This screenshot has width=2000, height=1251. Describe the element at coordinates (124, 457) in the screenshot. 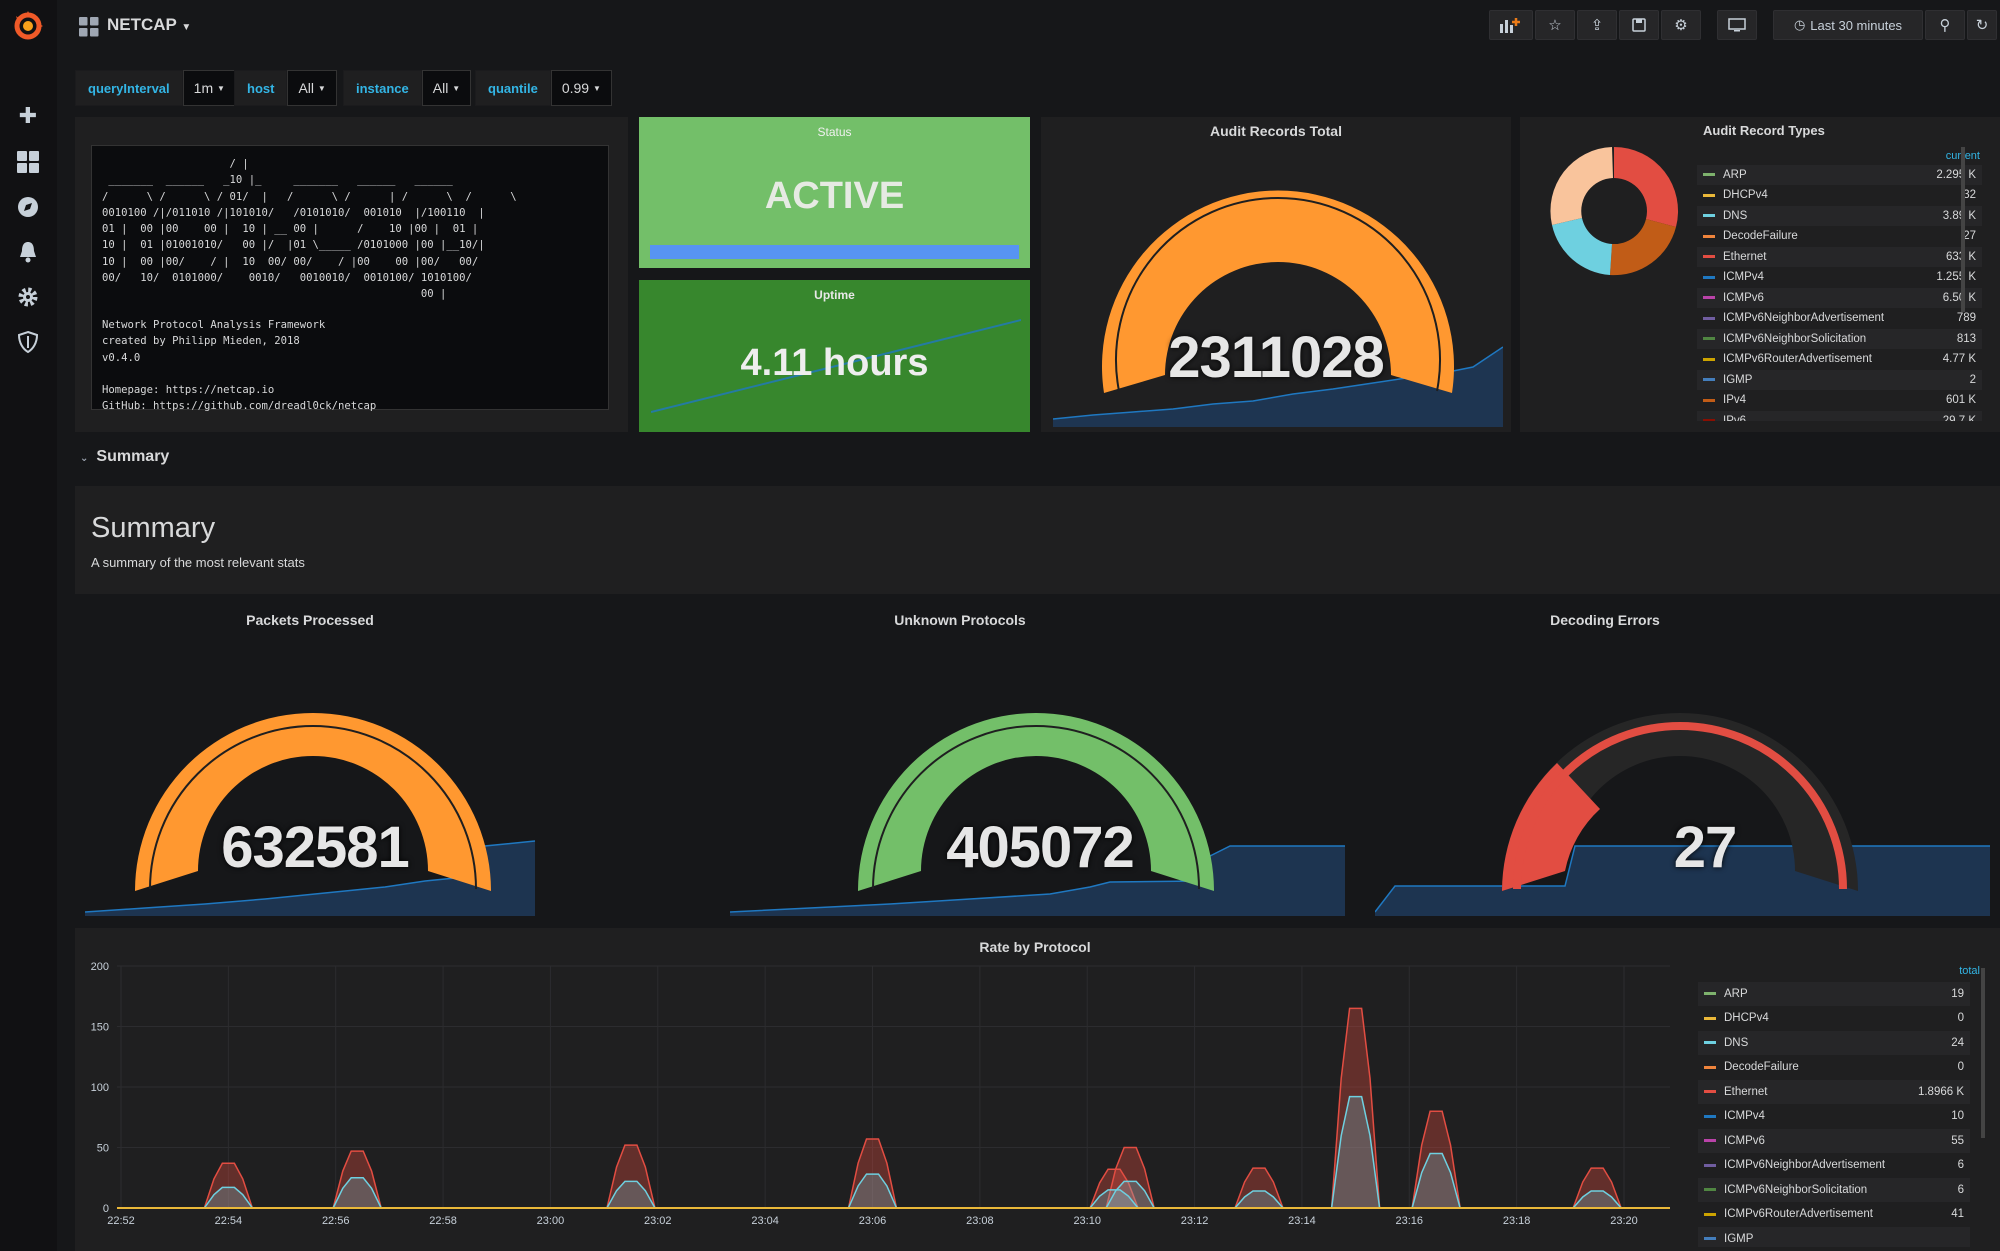

I see `row-summary-header: ⌄ Summary` at that location.